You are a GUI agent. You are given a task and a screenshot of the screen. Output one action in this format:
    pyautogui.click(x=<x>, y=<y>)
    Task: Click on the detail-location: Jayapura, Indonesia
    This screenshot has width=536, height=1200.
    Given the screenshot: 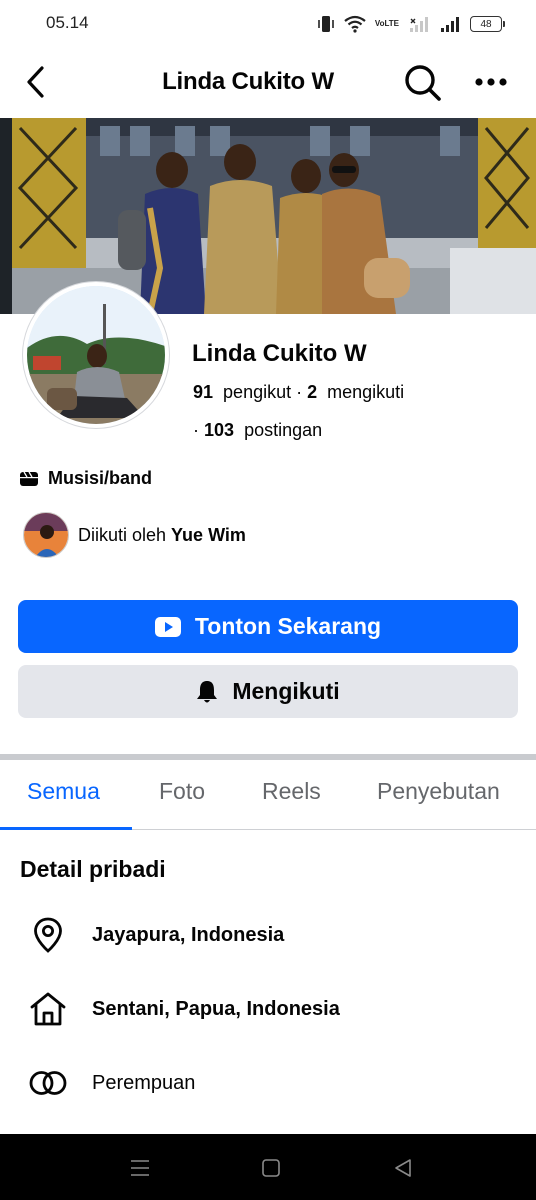 What is the action you would take?
    pyautogui.click(x=156, y=935)
    